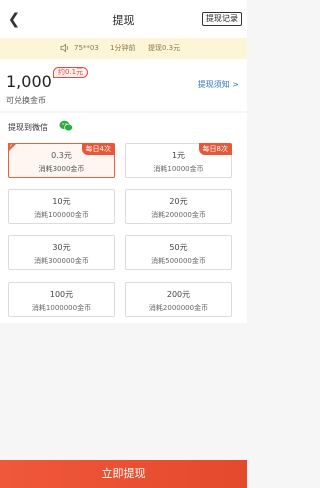 Image resolution: width=320 pixels, height=488 pixels. Describe the element at coordinates (123, 474) in the screenshot. I see `withdraw-now-button: 立即提现` at that location.